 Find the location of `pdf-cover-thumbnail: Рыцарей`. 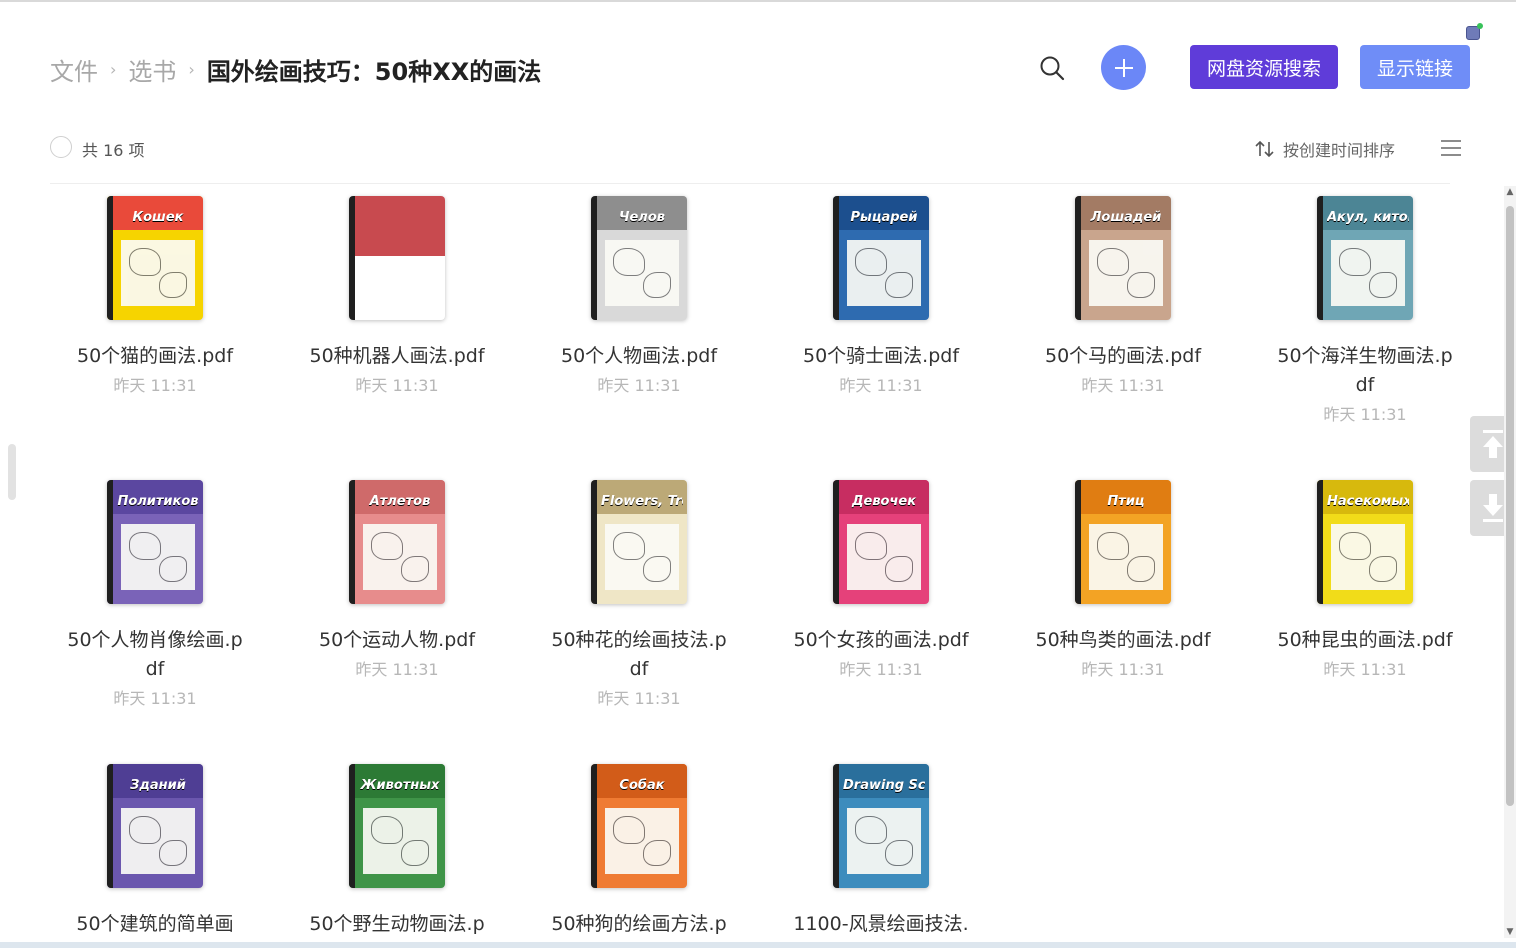

pdf-cover-thumbnail: Рыцарей is located at coordinates (881, 258).